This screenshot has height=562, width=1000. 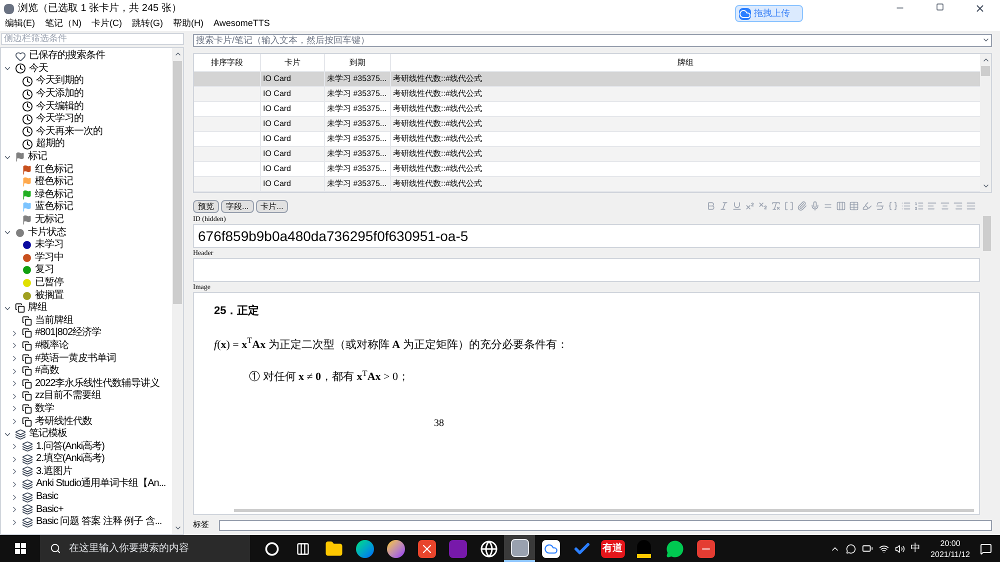 I want to click on sidebar-item: 考研线性代数, so click(x=63, y=421).